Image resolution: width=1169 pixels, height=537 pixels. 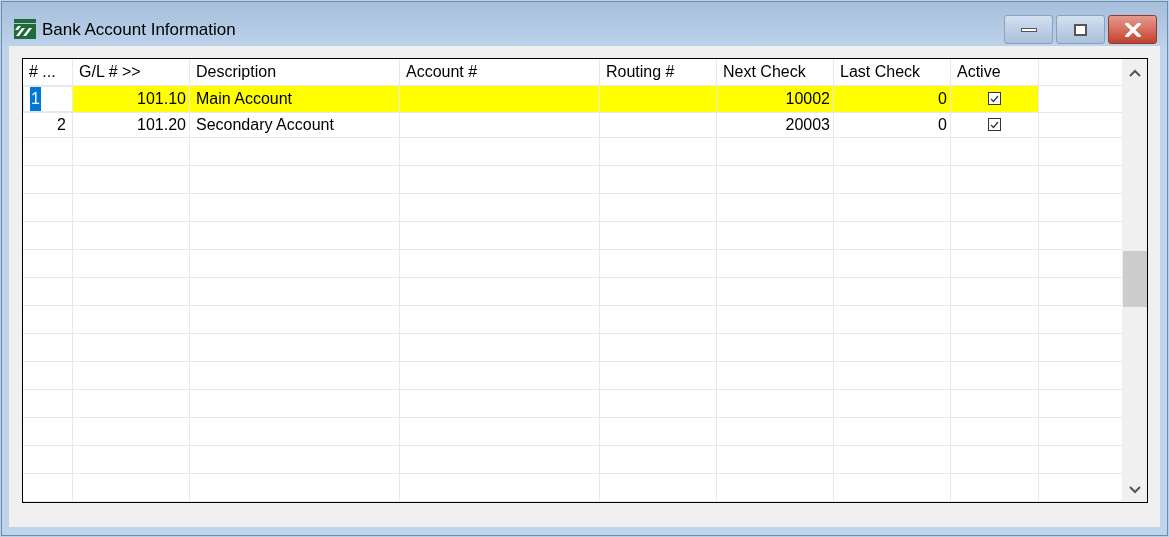 What do you see at coordinates (139, 30) in the screenshot?
I see `window-title: Bank Account Information` at bounding box center [139, 30].